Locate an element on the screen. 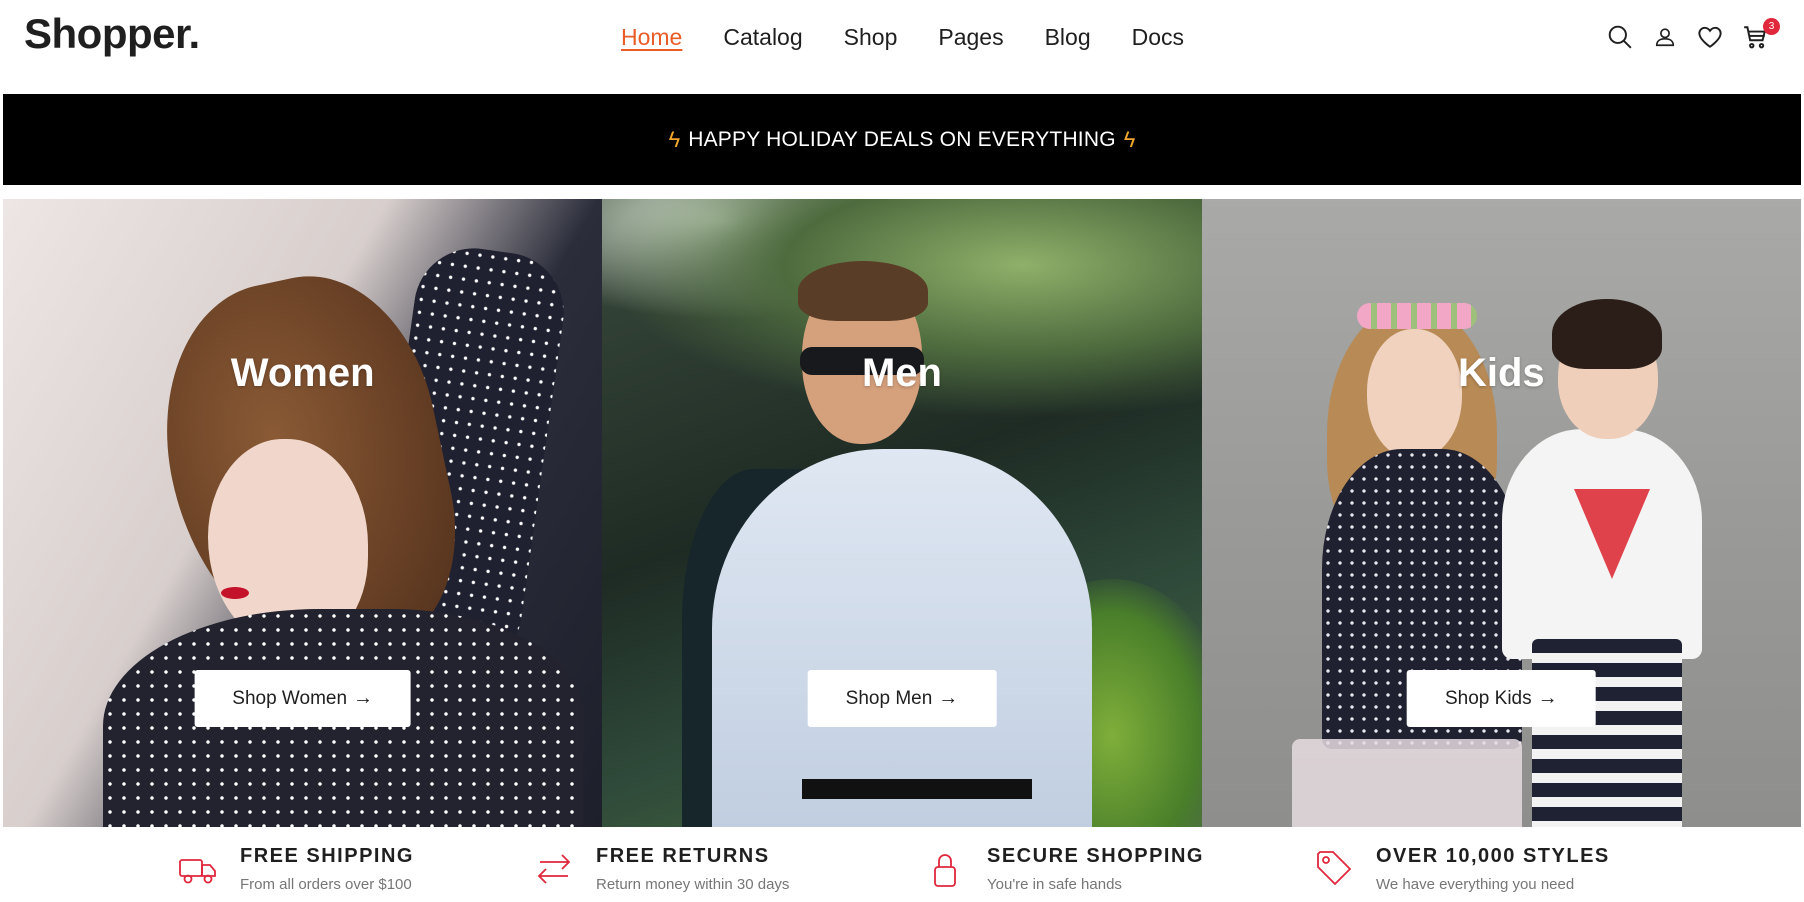  shop-kids-button: Shop Kids → is located at coordinates (1501, 698).